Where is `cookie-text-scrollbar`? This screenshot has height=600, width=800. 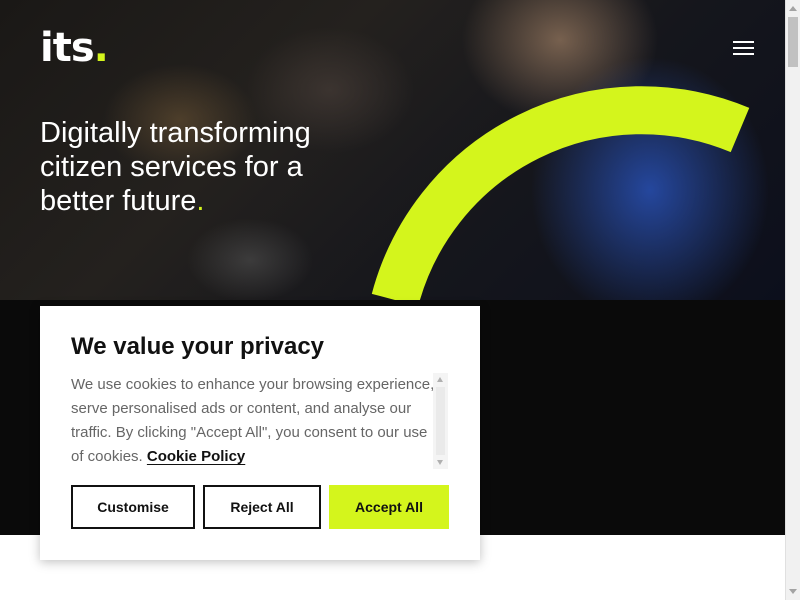 cookie-text-scrollbar is located at coordinates (440, 421).